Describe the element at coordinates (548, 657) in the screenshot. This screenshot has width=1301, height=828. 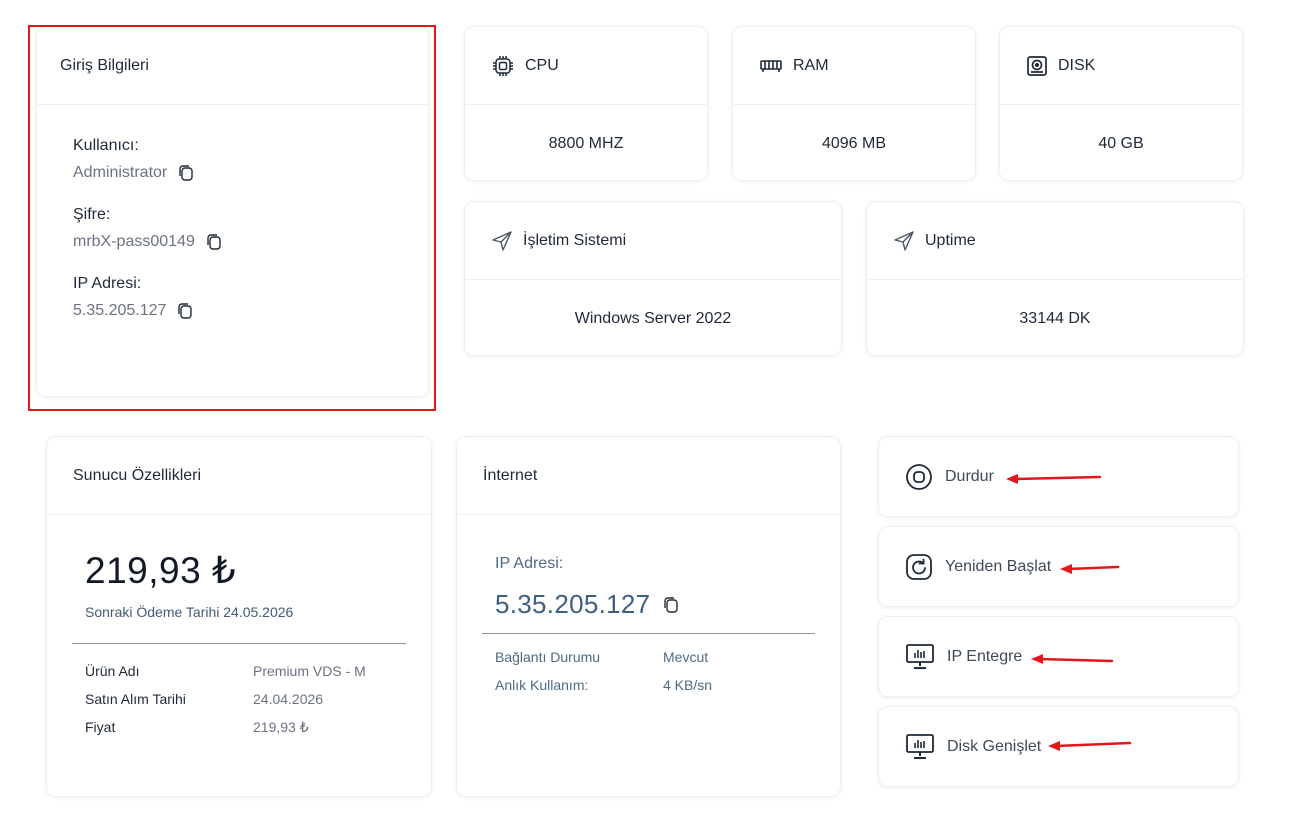
I see `net-key: Bağlantı Durumu` at that location.